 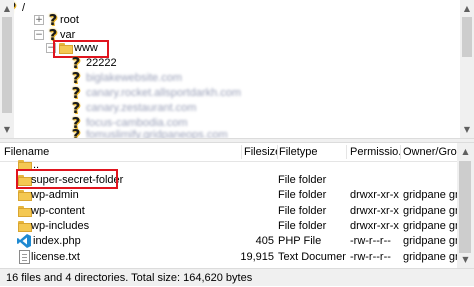 What do you see at coordinates (55, 195) in the screenshot?
I see `file-name: wp-admin` at bounding box center [55, 195].